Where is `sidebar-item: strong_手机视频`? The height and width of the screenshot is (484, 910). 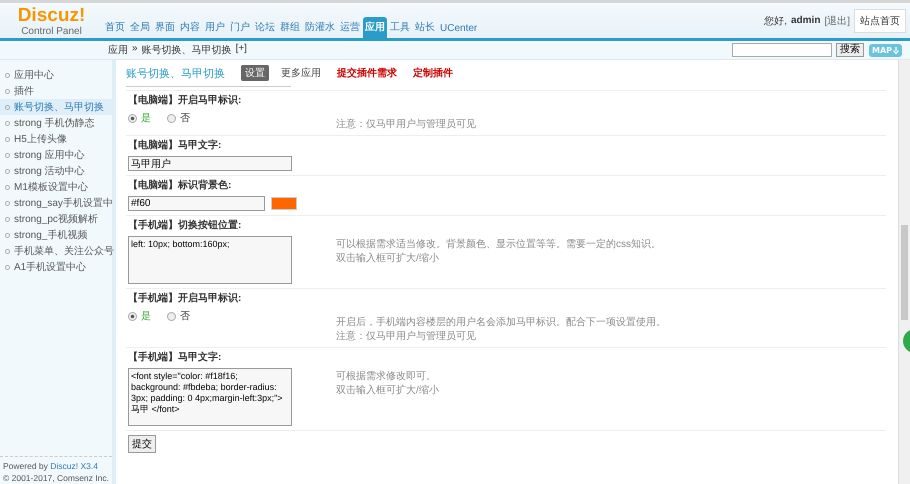 sidebar-item: strong_手机视频 is located at coordinates (56, 235).